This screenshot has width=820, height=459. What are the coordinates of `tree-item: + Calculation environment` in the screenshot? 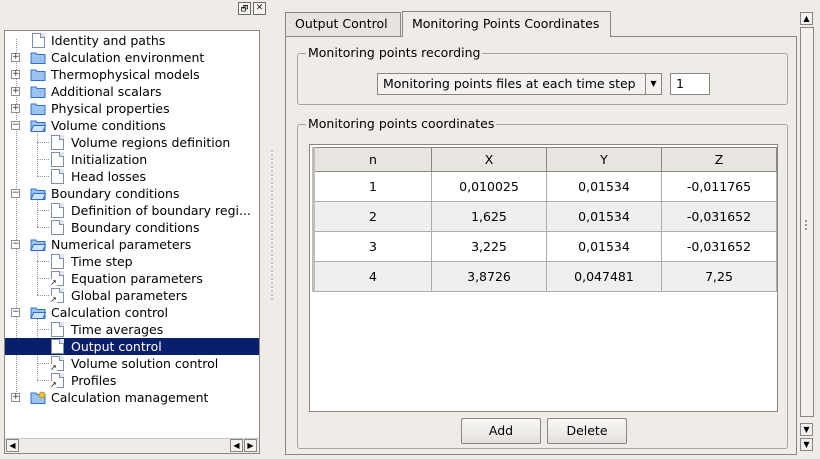 It's located at (132, 57).